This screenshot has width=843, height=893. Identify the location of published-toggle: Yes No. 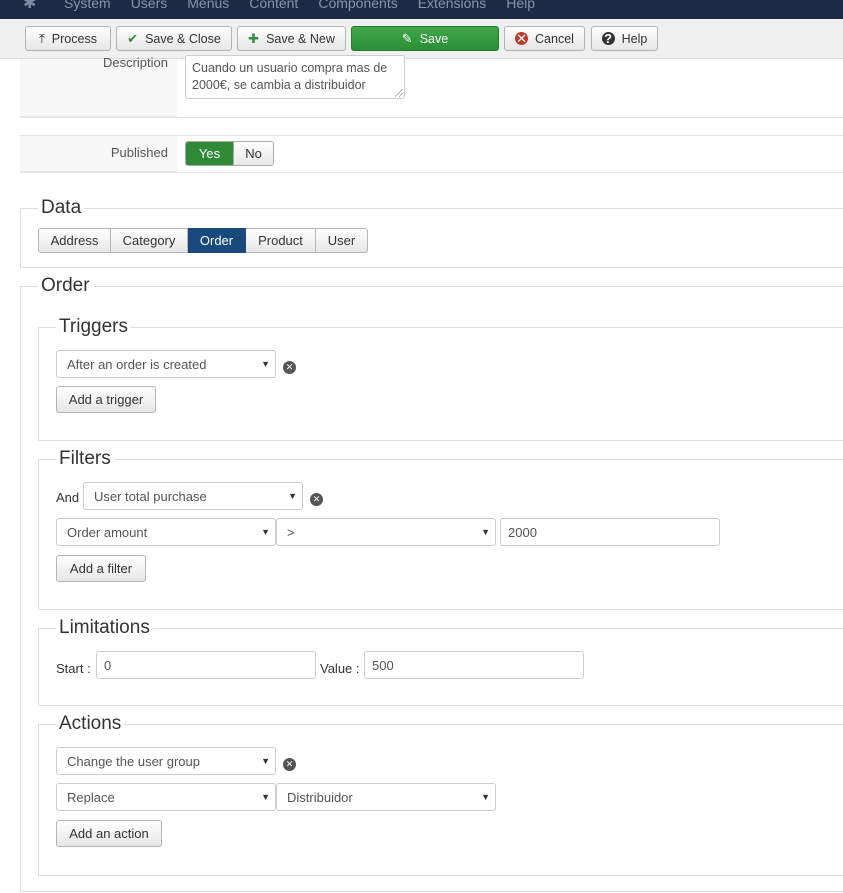
(229, 153).